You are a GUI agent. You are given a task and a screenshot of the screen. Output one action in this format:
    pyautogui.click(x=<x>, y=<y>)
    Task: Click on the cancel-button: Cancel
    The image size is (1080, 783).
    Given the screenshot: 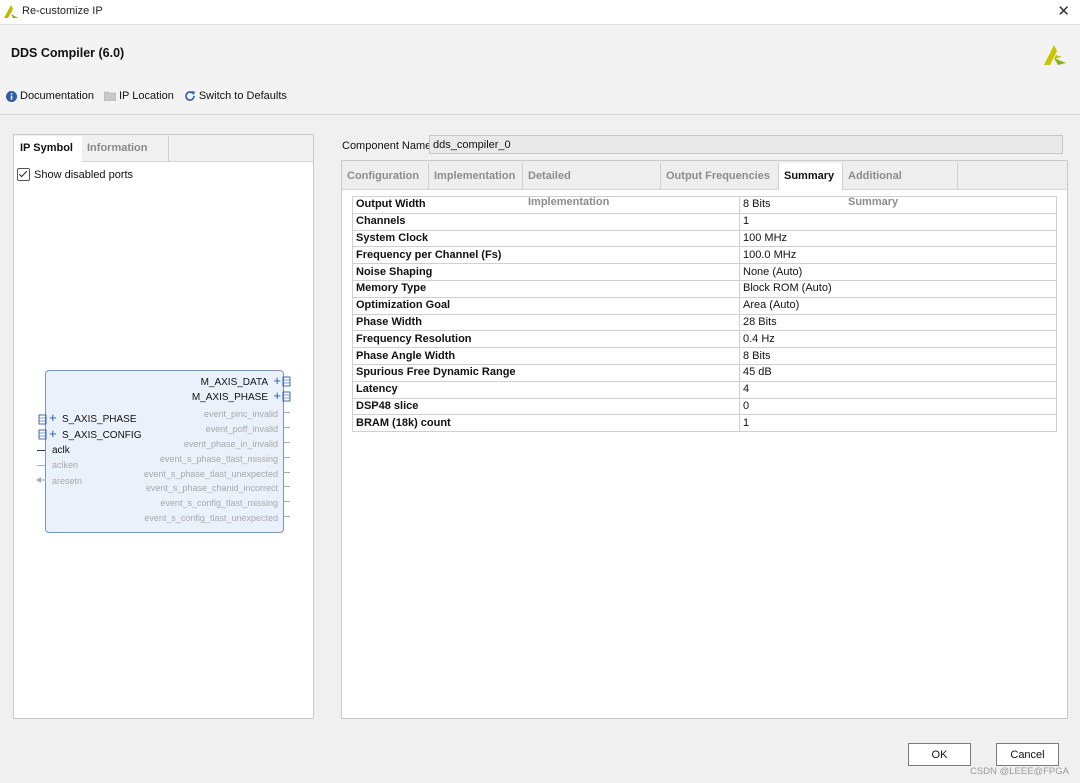 What is the action you would take?
    pyautogui.click(x=1027, y=754)
    